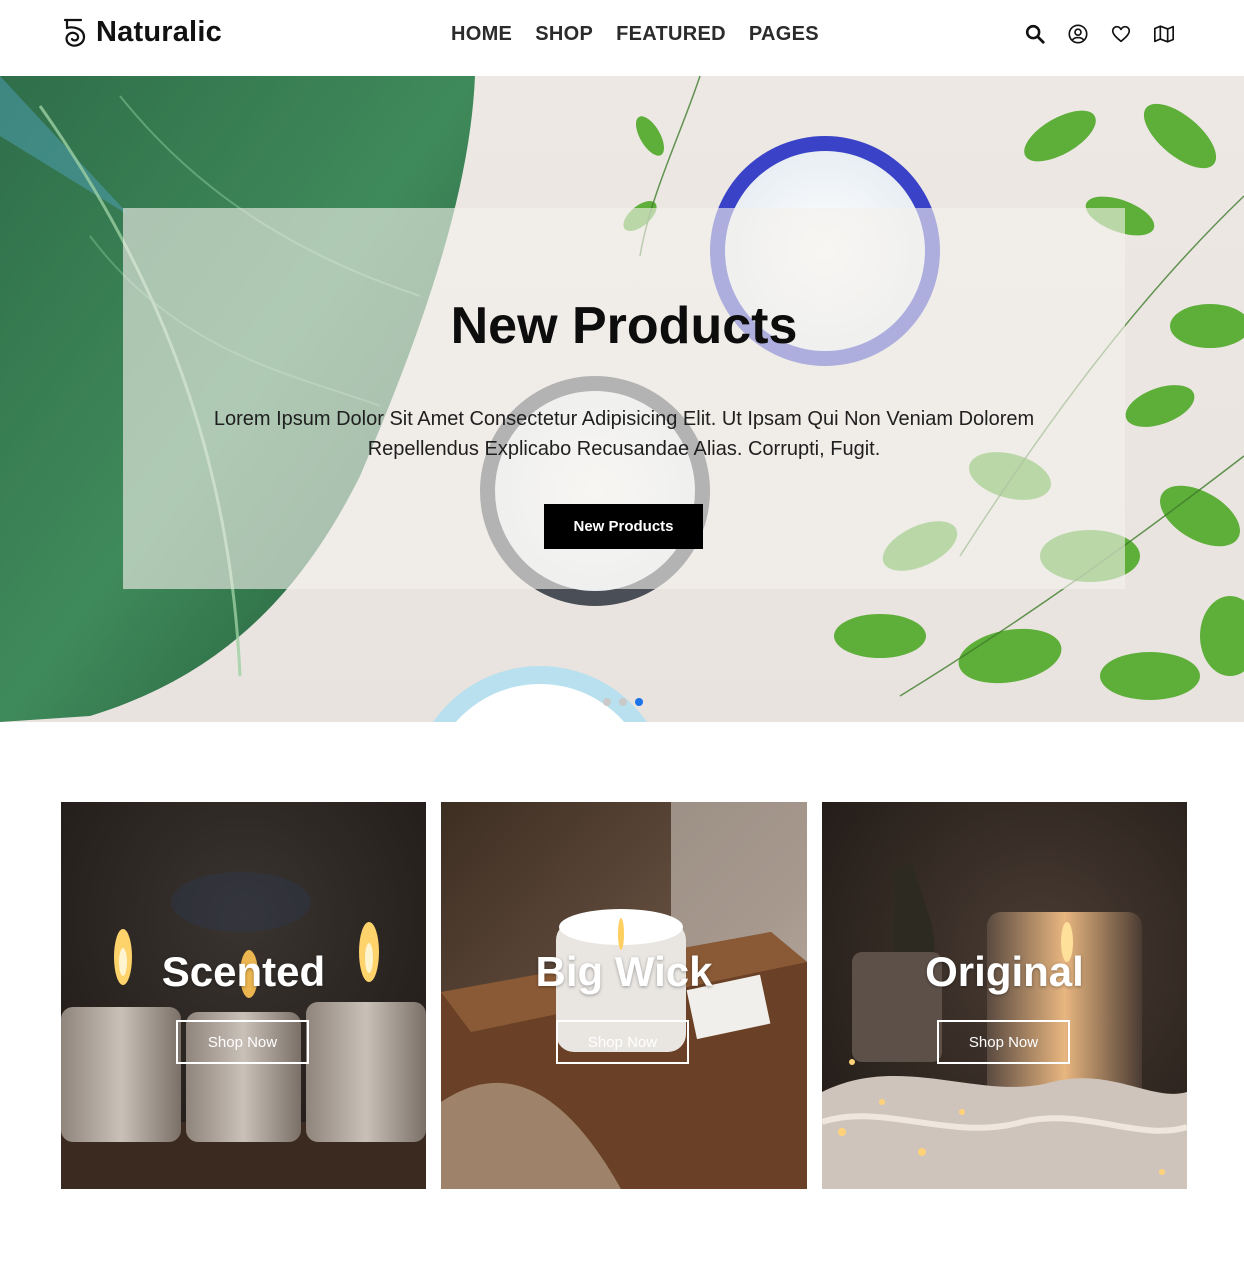 Image resolution: width=1244 pixels, height=1279 pixels. I want to click on category-title-scented: Scented, so click(243, 971).